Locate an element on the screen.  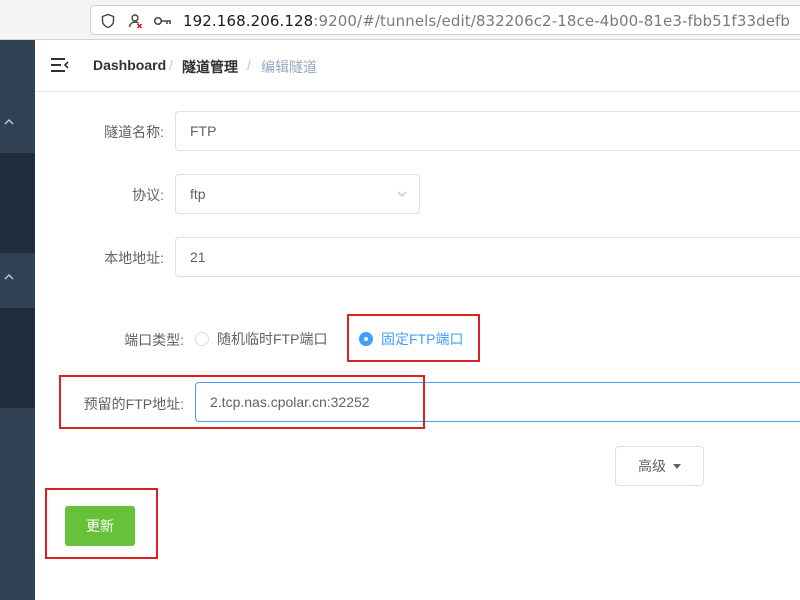
radio-random-port: 随机临时FTP端口 is located at coordinates (261, 339).